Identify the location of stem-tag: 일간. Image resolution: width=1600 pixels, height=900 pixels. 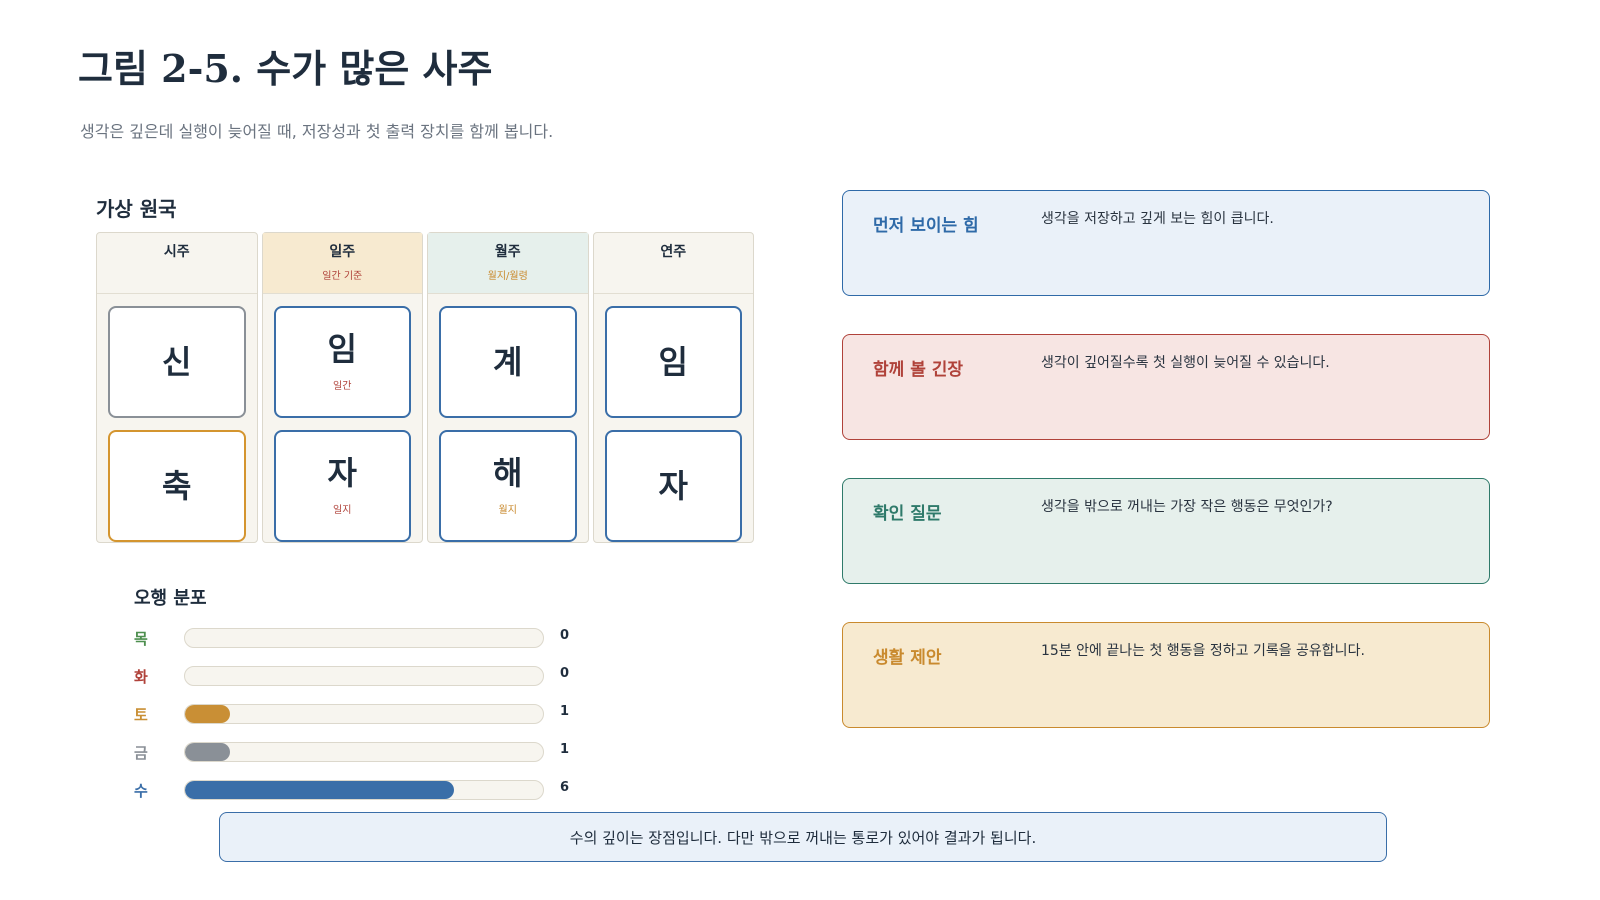
(342, 386).